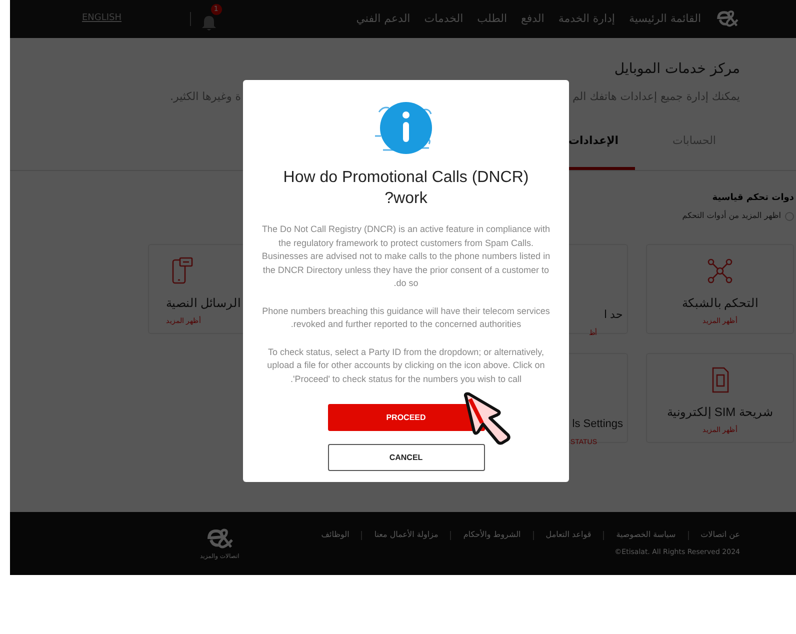 This screenshot has height=634, width=796. Describe the element at coordinates (492, 535) in the screenshot. I see `footer-link: الشروط والأحكام` at that location.